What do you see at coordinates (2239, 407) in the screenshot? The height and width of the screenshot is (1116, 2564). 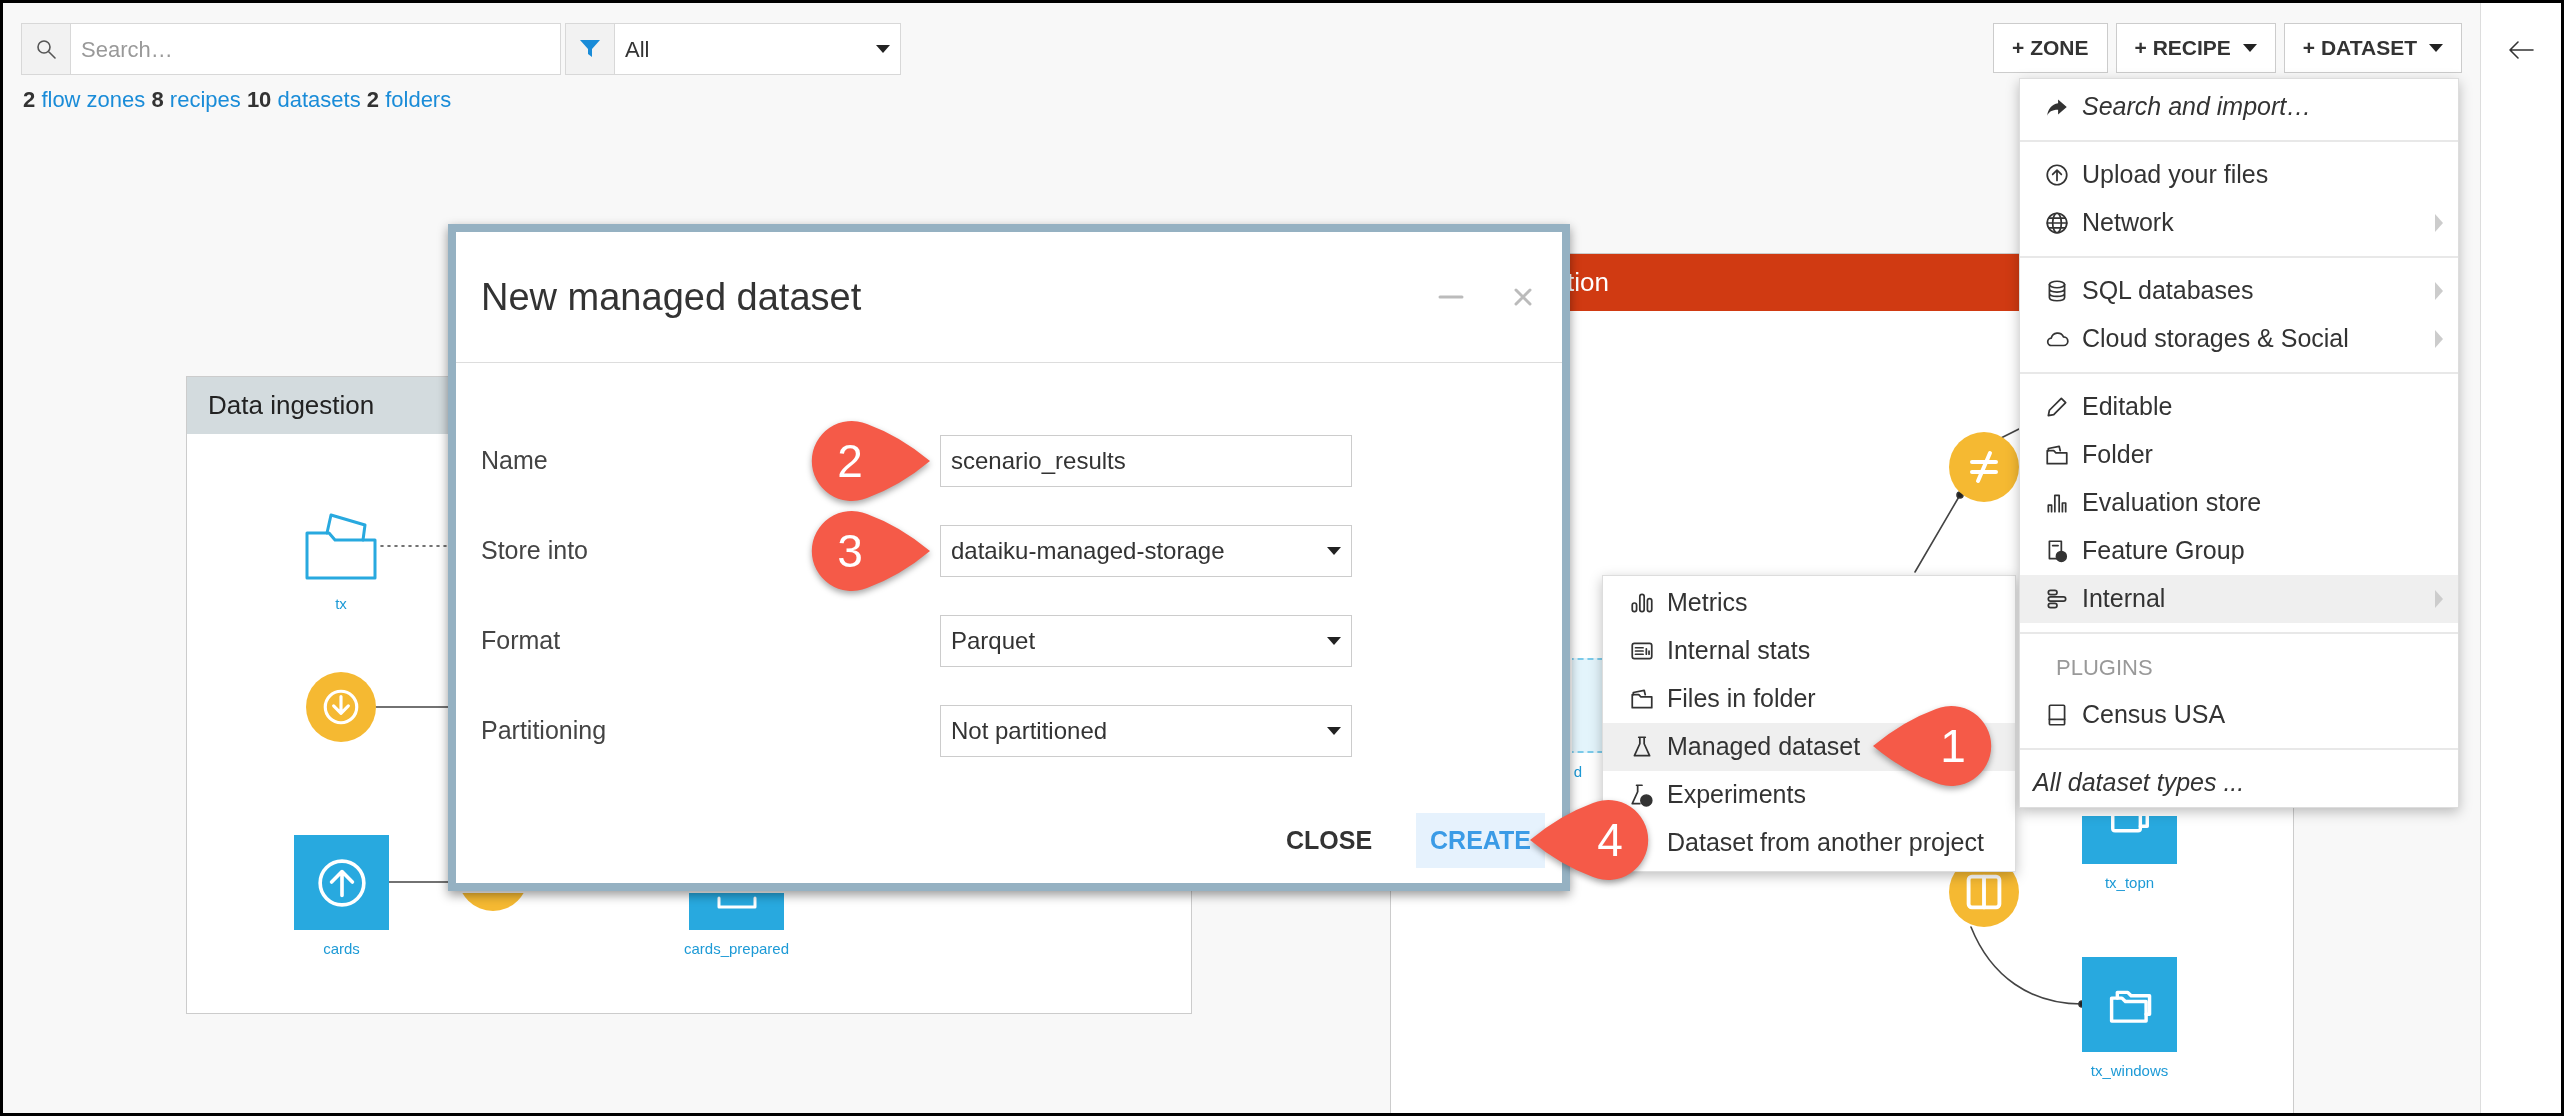 I see `menu-item: Editable` at bounding box center [2239, 407].